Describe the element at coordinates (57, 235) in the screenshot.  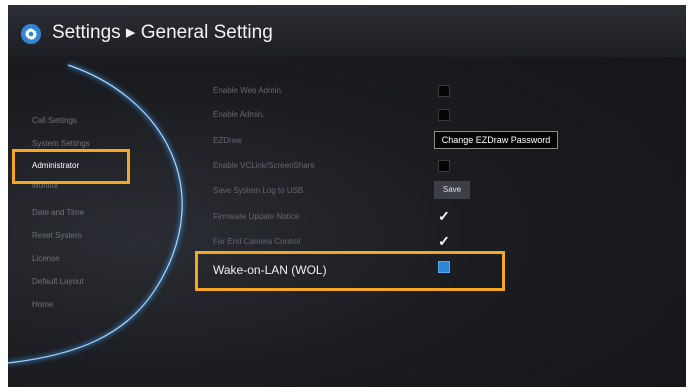
I see `sidebar-item-reset-system: Reset System` at that location.